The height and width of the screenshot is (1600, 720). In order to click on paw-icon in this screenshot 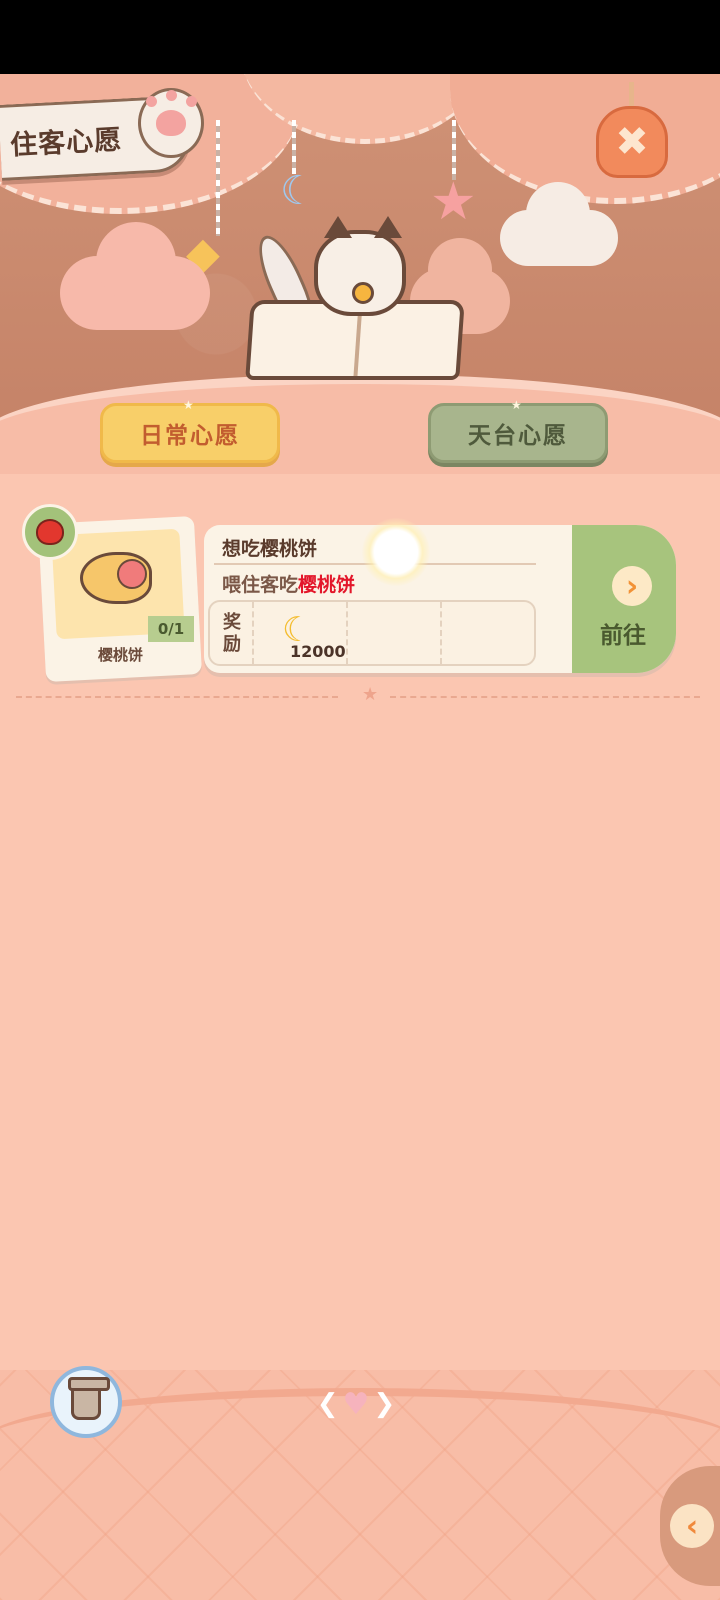, I will do `click(171, 123)`.